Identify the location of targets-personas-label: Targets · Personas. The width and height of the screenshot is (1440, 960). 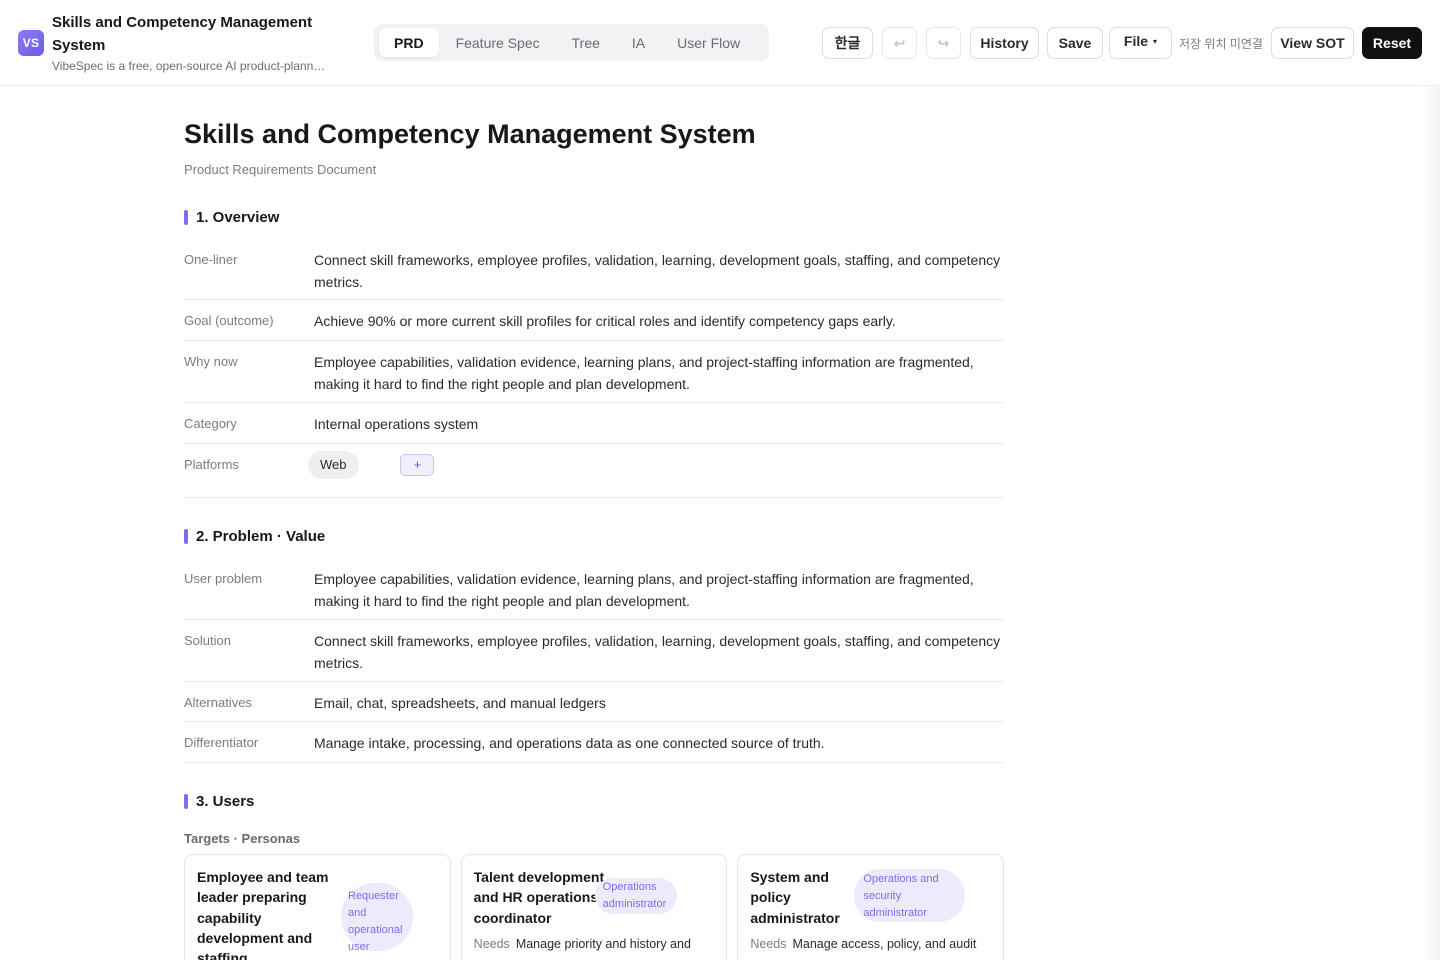
(242, 838).